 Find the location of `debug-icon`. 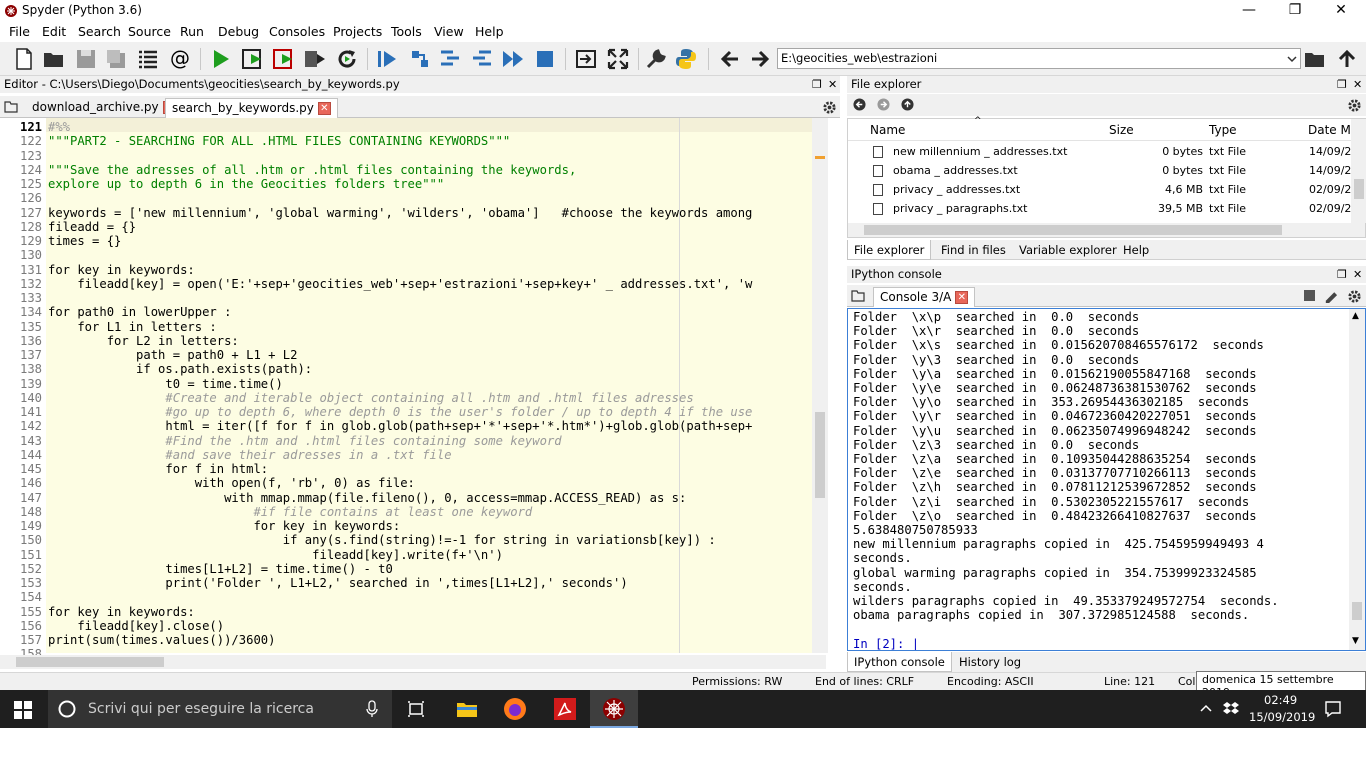

debug-icon is located at coordinates (387, 59).